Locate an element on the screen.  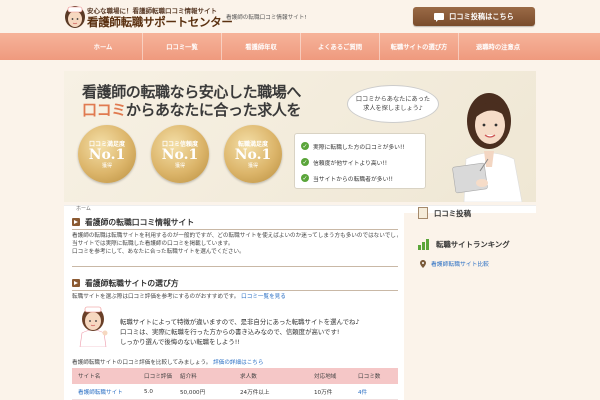
choose-text: 転職サイトを選ぶ際は口コミ評価を参考にするのがおすすめです。 is located at coordinates (156, 297).